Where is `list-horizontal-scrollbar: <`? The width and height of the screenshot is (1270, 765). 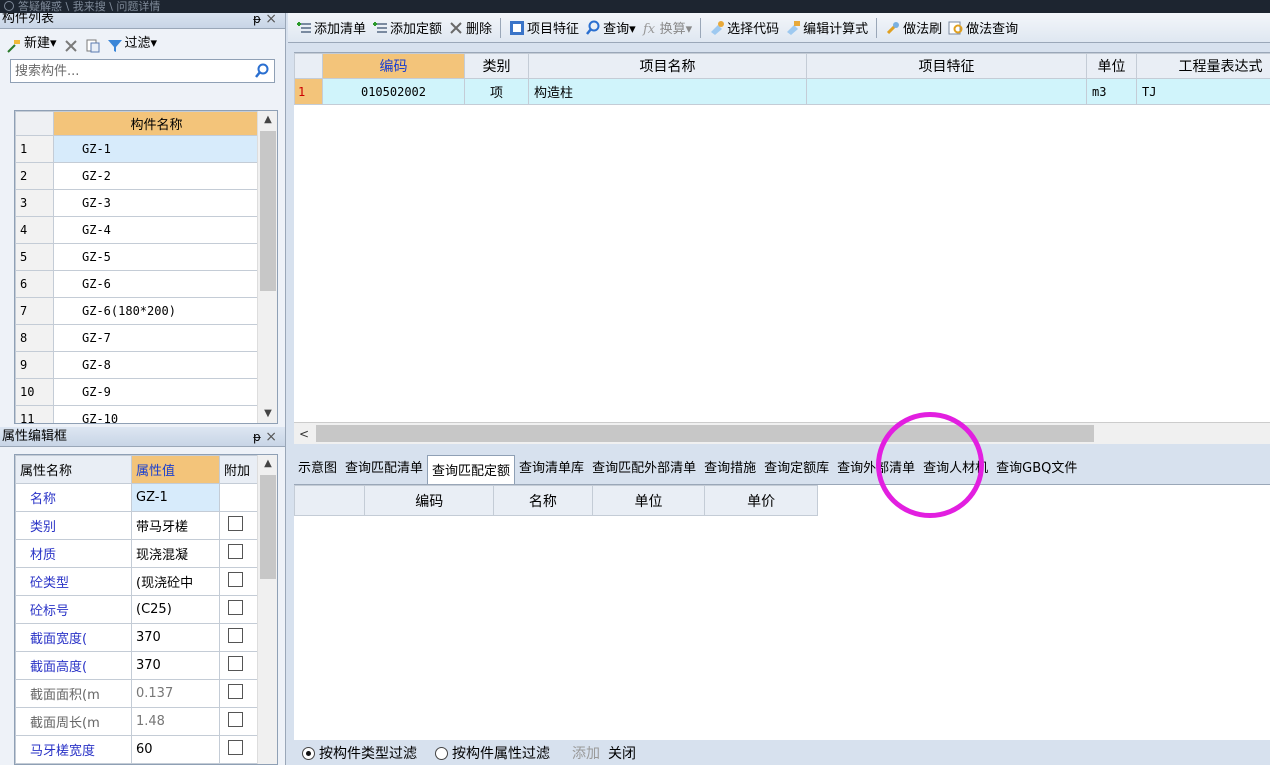
list-horizontal-scrollbar: < is located at coordinates (782, 433).